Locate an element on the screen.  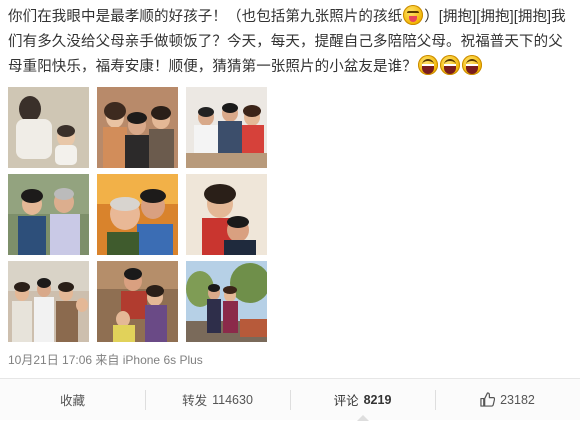
like-button: 23182 is located at coordinates (507, 399).